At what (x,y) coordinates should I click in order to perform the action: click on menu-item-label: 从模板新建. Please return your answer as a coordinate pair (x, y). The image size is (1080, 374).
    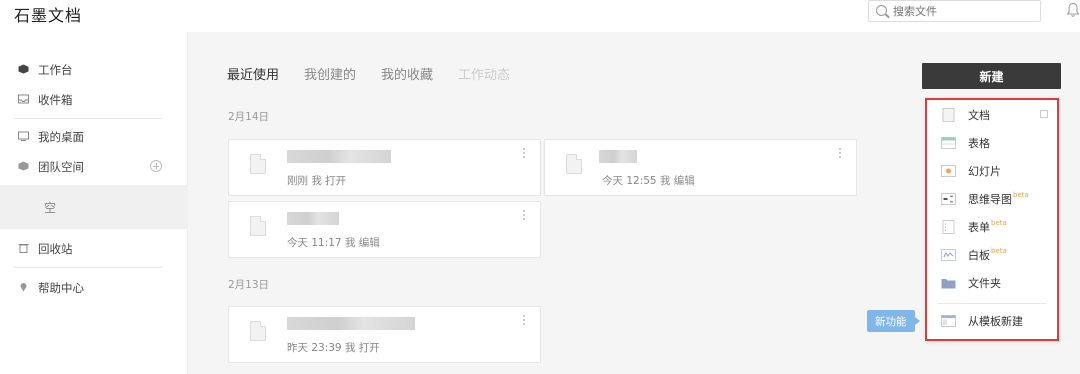
    Looking at the image, I should click on (995, 321).